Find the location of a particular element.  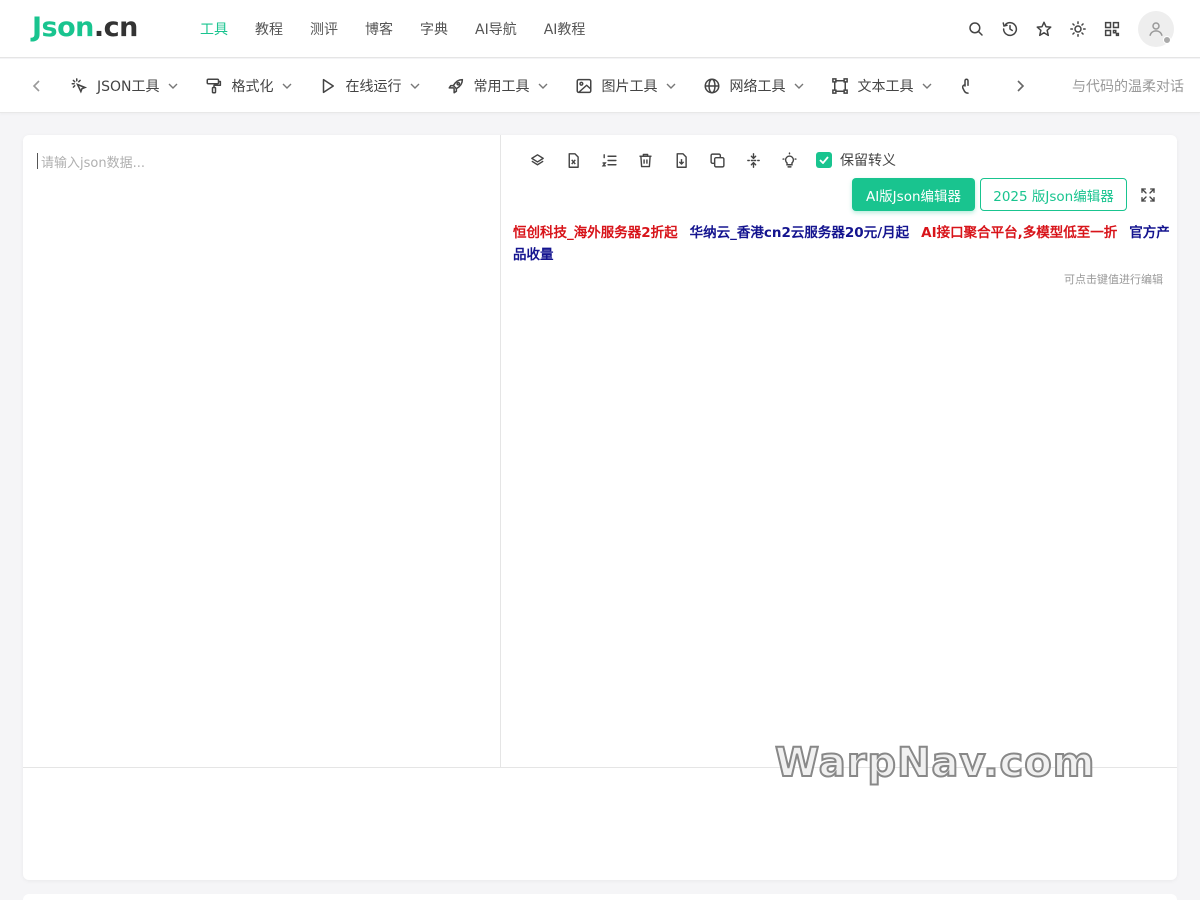

category-json-tools: JSON工具 is located at coordinates (124, 86).